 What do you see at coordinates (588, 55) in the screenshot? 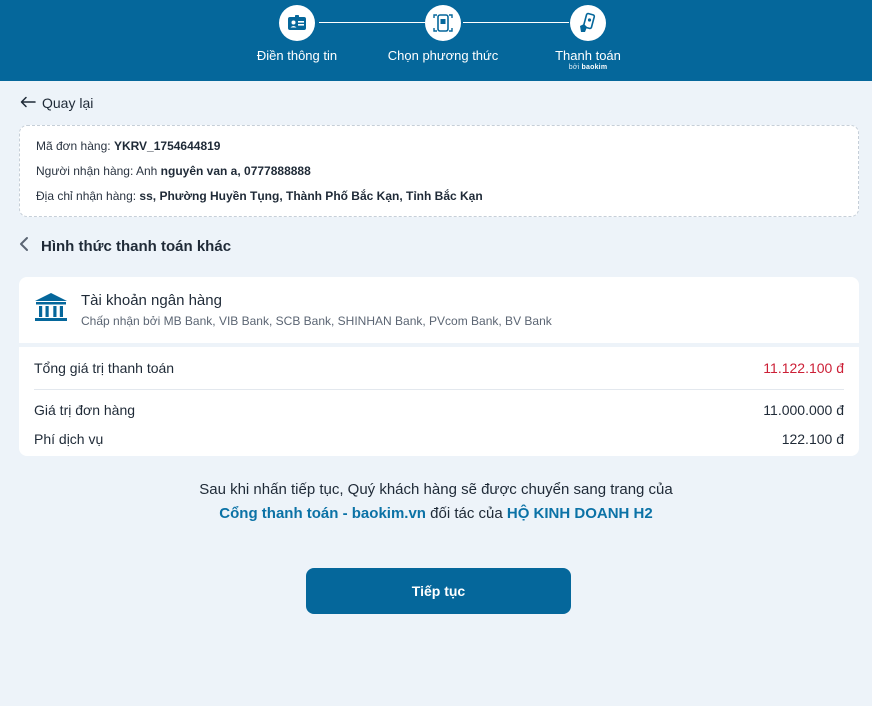
I see `step-label: Thanh toán` at bounding box center [588, 55].